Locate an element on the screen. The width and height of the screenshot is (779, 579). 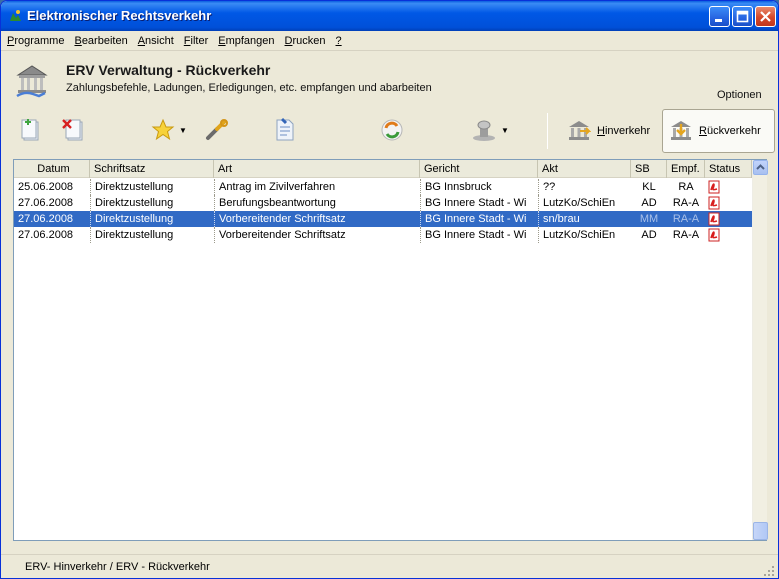
options-link: Optionen is located at coordinates (739, 95).